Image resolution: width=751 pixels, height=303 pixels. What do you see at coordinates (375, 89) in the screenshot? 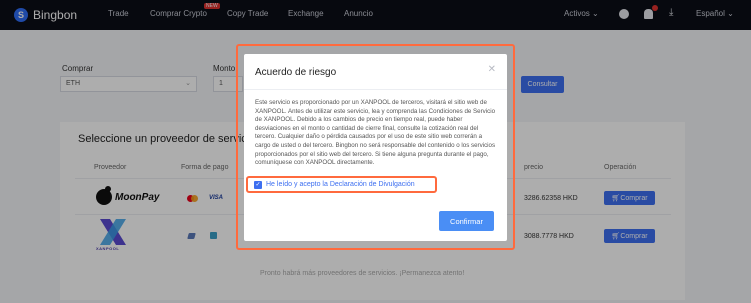
I see `modal-divider` at bounding box center [375, 89].